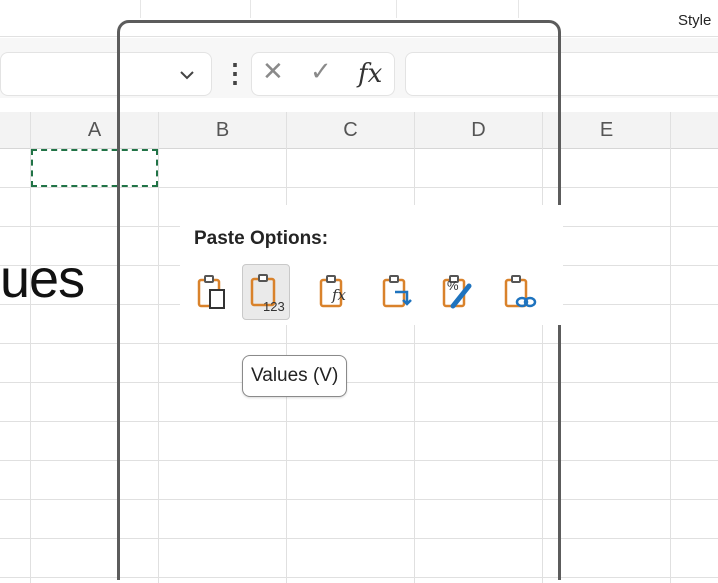  I want to click on column-header-d: D, so click(478, 130).